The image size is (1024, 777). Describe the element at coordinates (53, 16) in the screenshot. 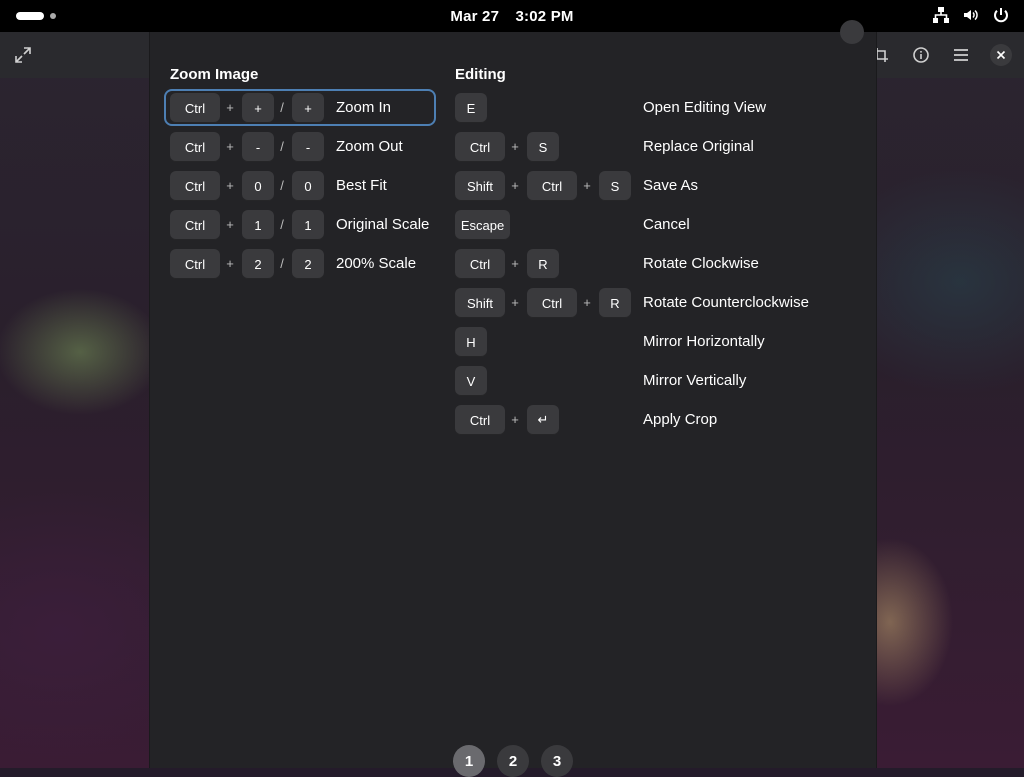

I see `workspace-dot-icon` at that location.